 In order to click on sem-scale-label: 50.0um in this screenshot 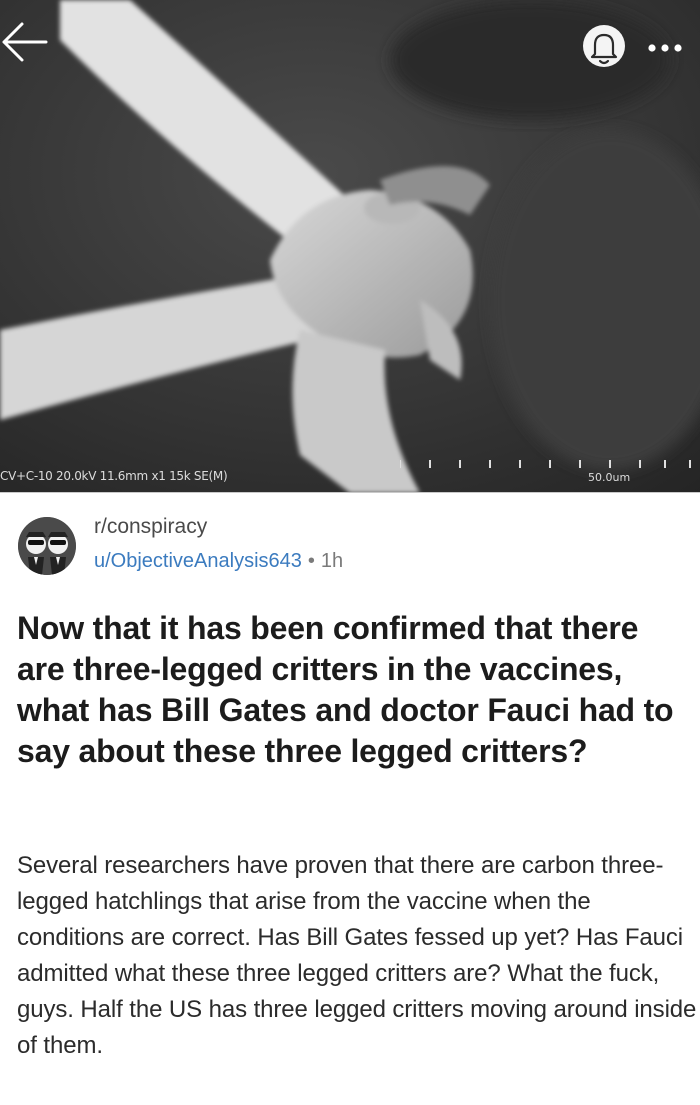, I will do `click(609, 477)`.